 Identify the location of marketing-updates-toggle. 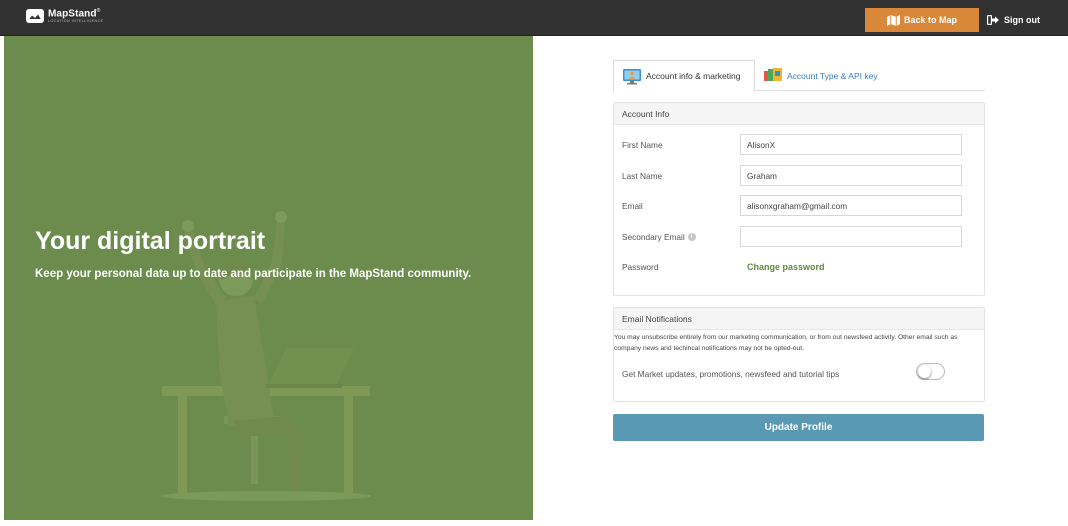
(930, 371).